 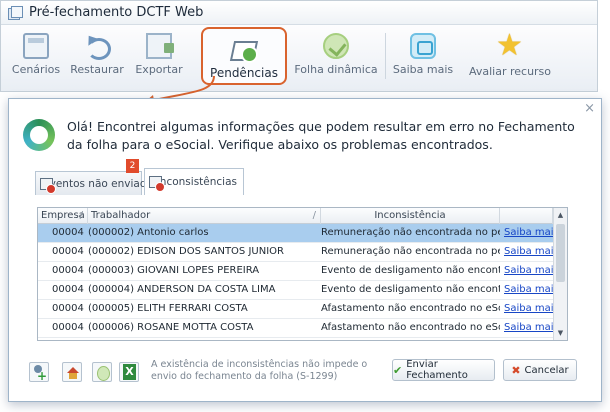 What do you see at coordinates (174, 270) in the screenshot?
I see `cell-trabalhador: (000003) GIOVANI LOPES PEREIRA` at bounding box center [174, 270].